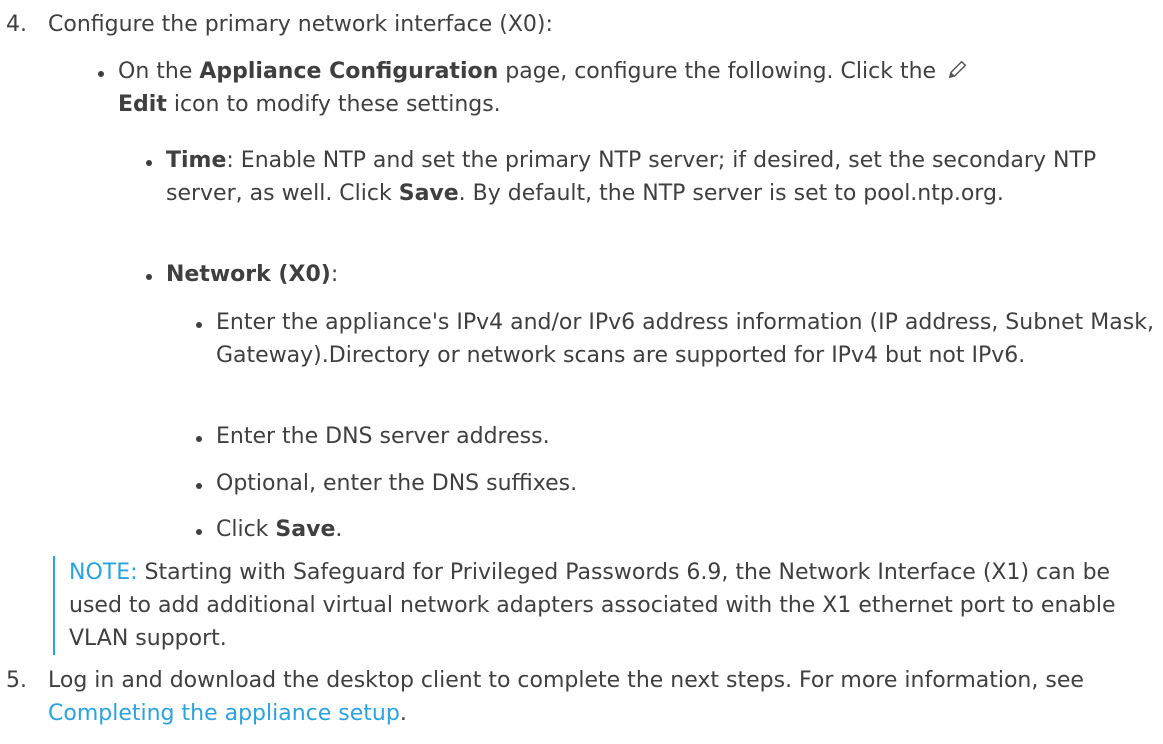 The height and width of the screenshot is (744, 1163). I want to click on network-item-save: Click Save., so click(676, 529).